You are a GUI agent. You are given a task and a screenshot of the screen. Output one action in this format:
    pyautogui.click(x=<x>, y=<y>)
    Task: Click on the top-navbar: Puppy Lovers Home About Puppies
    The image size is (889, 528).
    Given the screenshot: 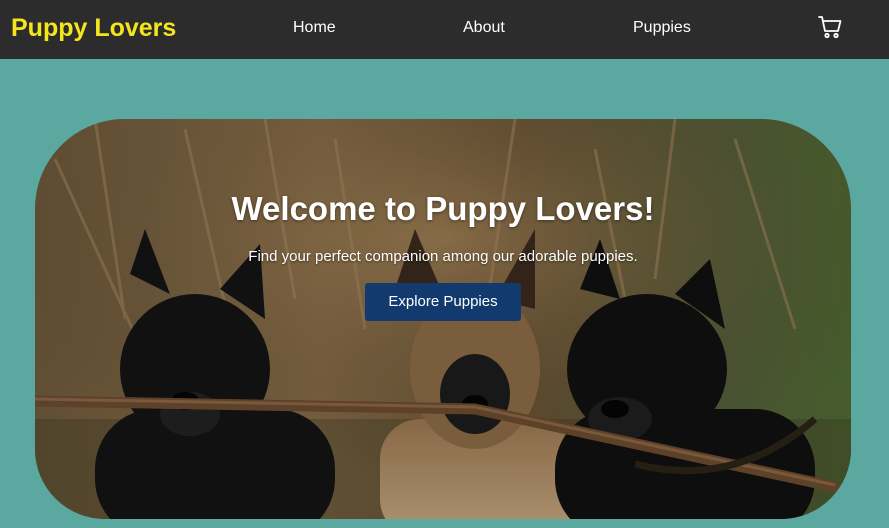 What is the action you would take?
    pyautogui.click(x=444, y=29)
    